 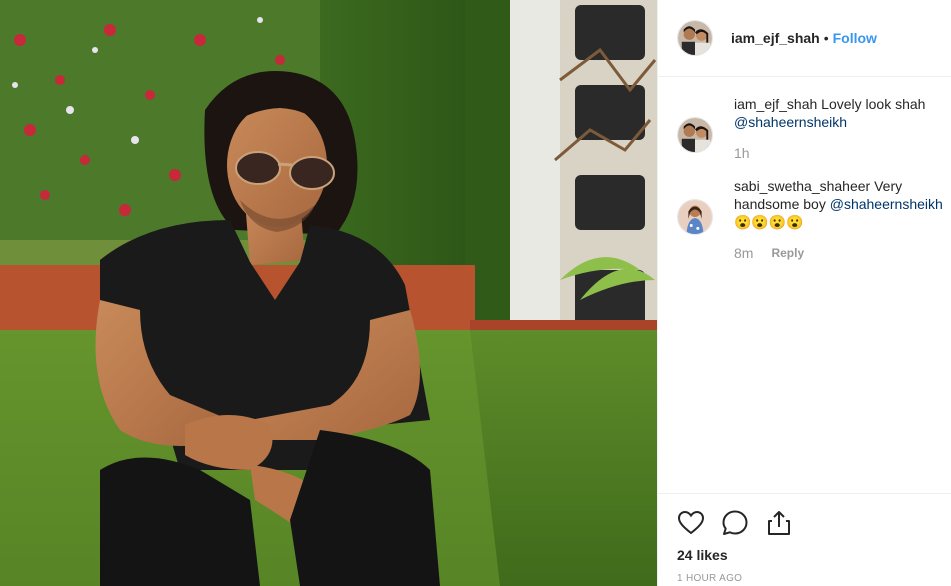 I want to click on comment-emoji: 😮😮😮😮, so click(x=769, y=222).